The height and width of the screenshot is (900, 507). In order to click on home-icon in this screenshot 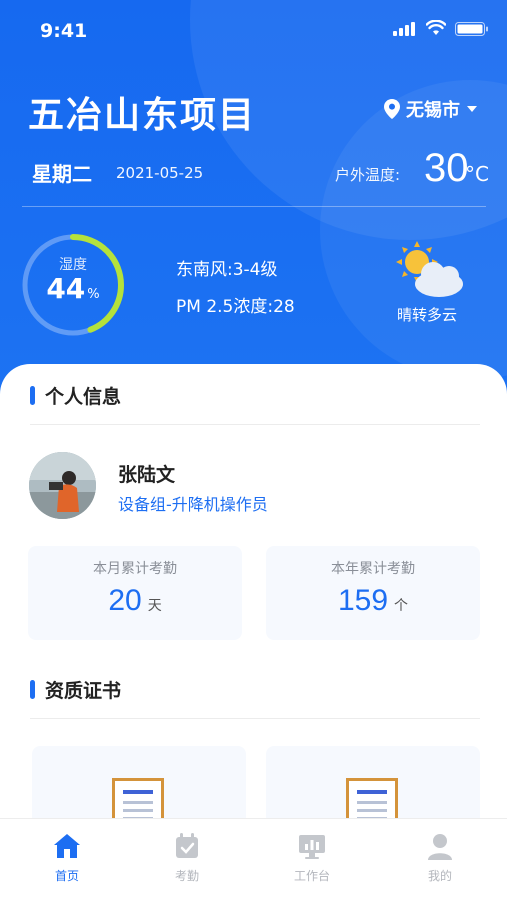, I will do `click(67, 846)`.